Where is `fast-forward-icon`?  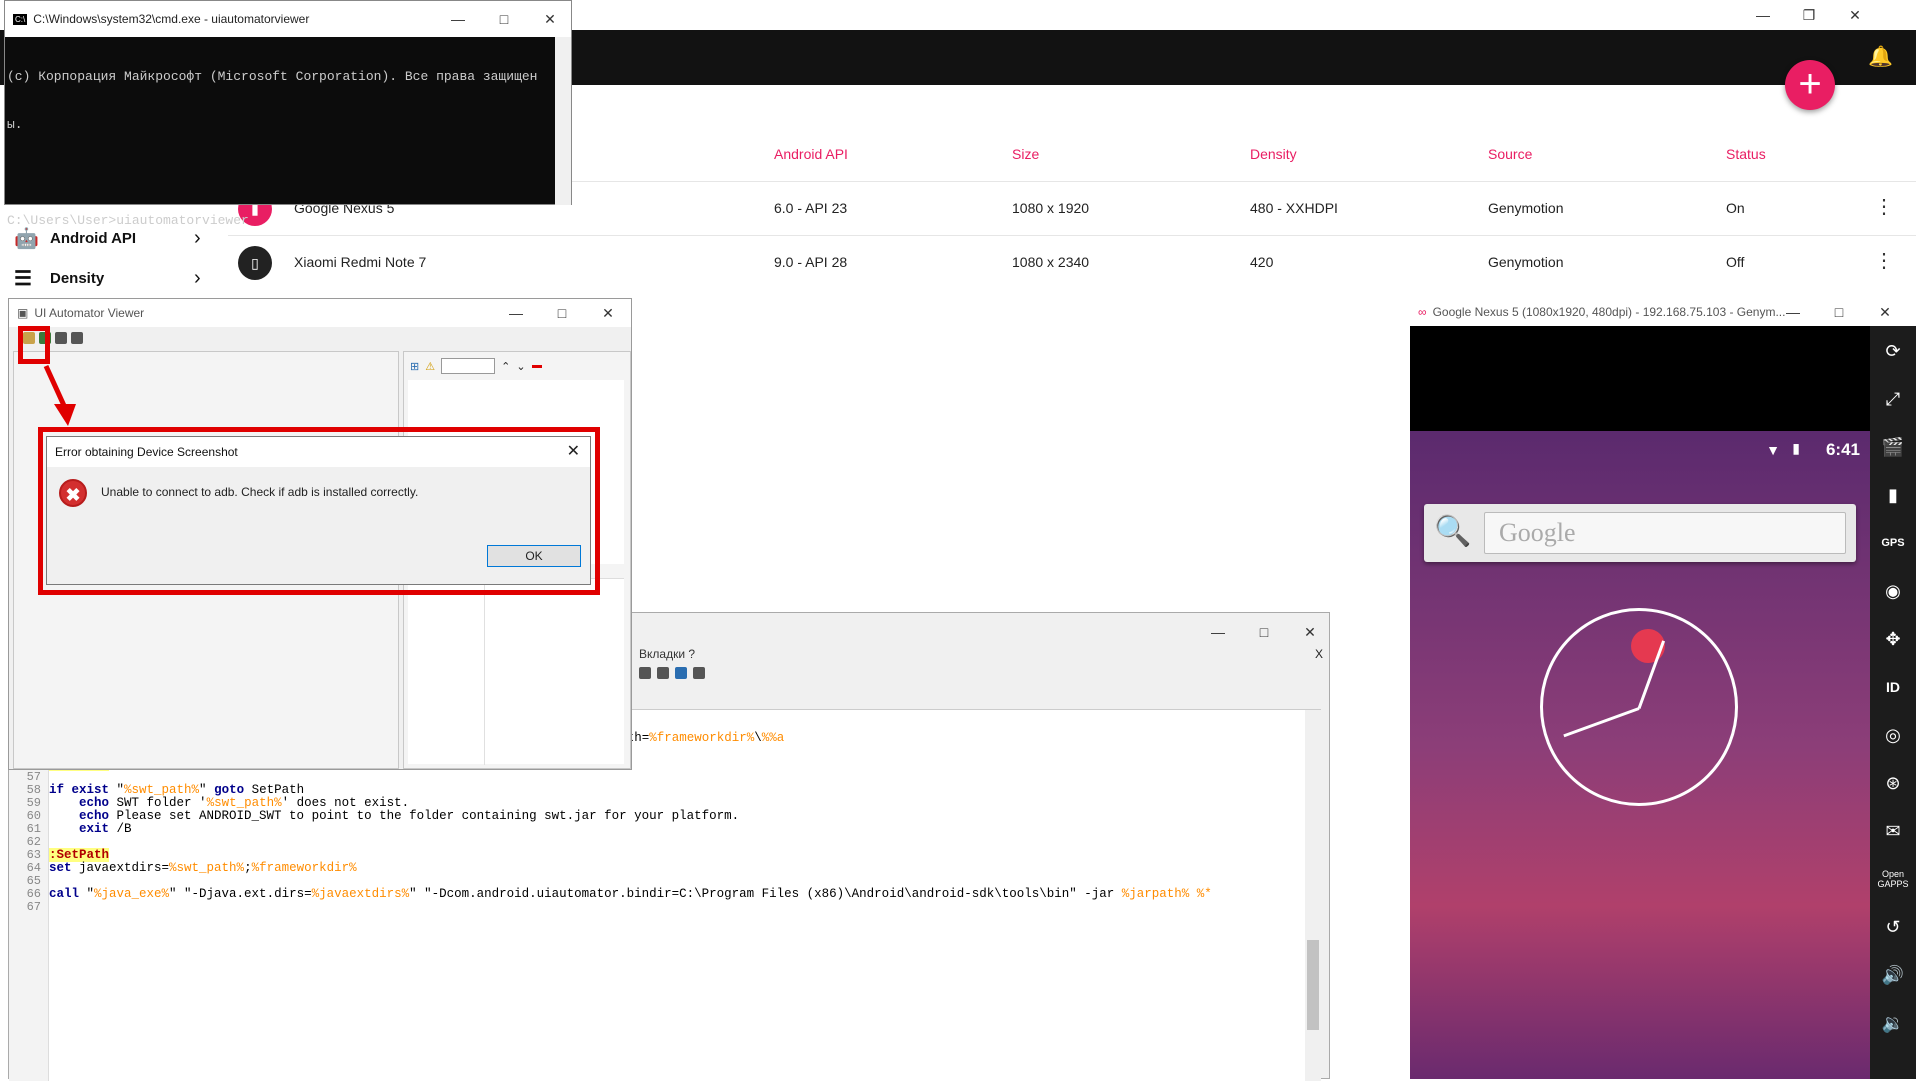 fast-forward-icon is located at coordinates (681, 673).